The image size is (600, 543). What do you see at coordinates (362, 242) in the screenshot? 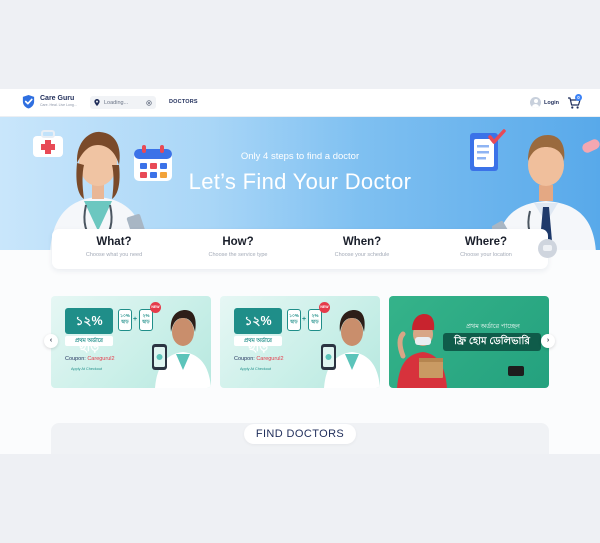
I see `step-title: When?` at bounding box center [362, 242].